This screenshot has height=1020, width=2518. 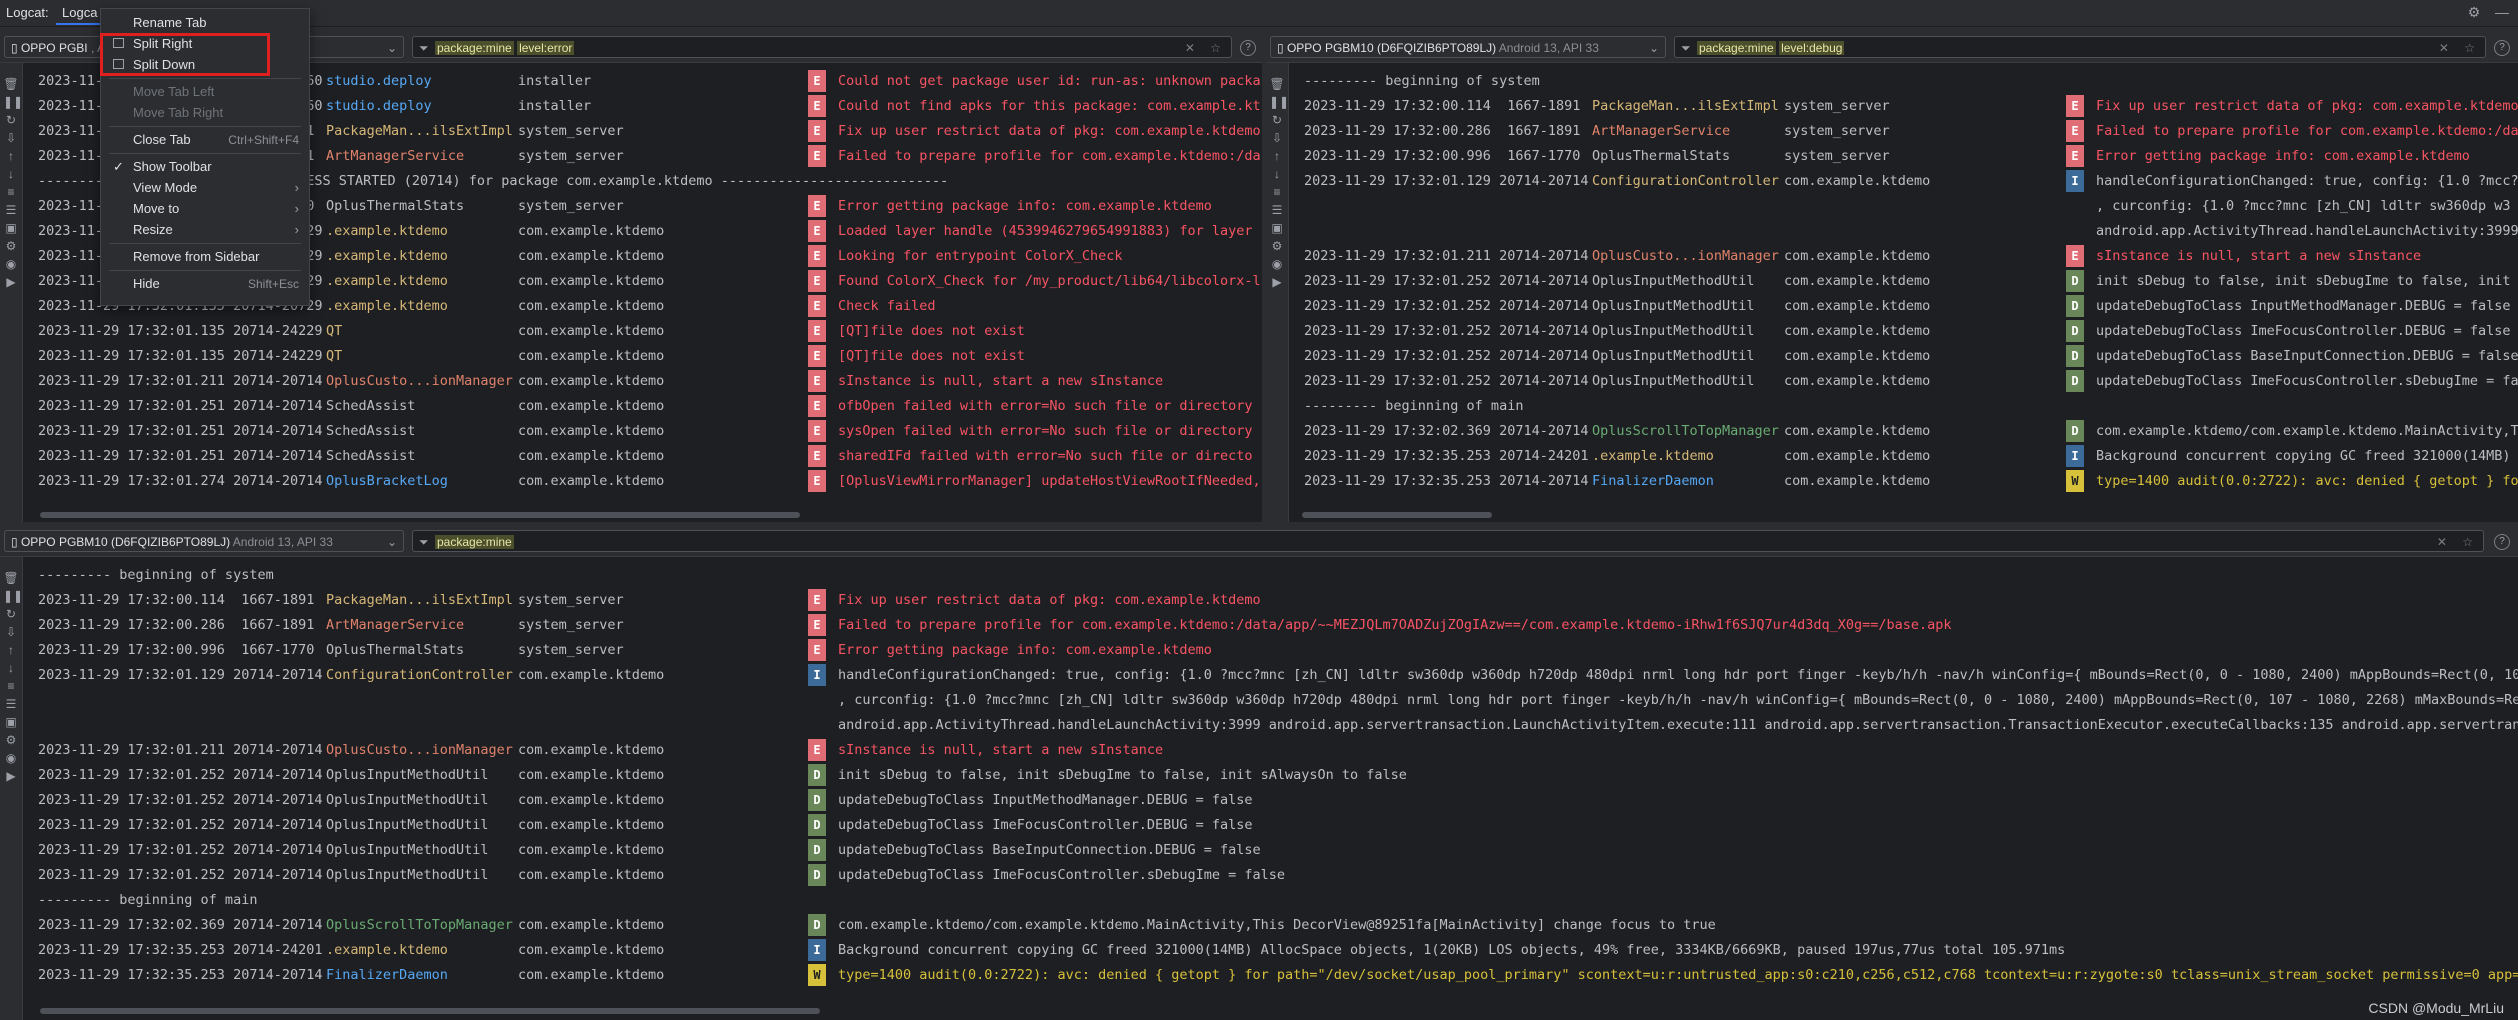 What do you see at coordinates (1448, 541) in the screenshot?
I see `filter-input: ⏷ package:mine ✕ ☆` at bounding box center [1448, 541].